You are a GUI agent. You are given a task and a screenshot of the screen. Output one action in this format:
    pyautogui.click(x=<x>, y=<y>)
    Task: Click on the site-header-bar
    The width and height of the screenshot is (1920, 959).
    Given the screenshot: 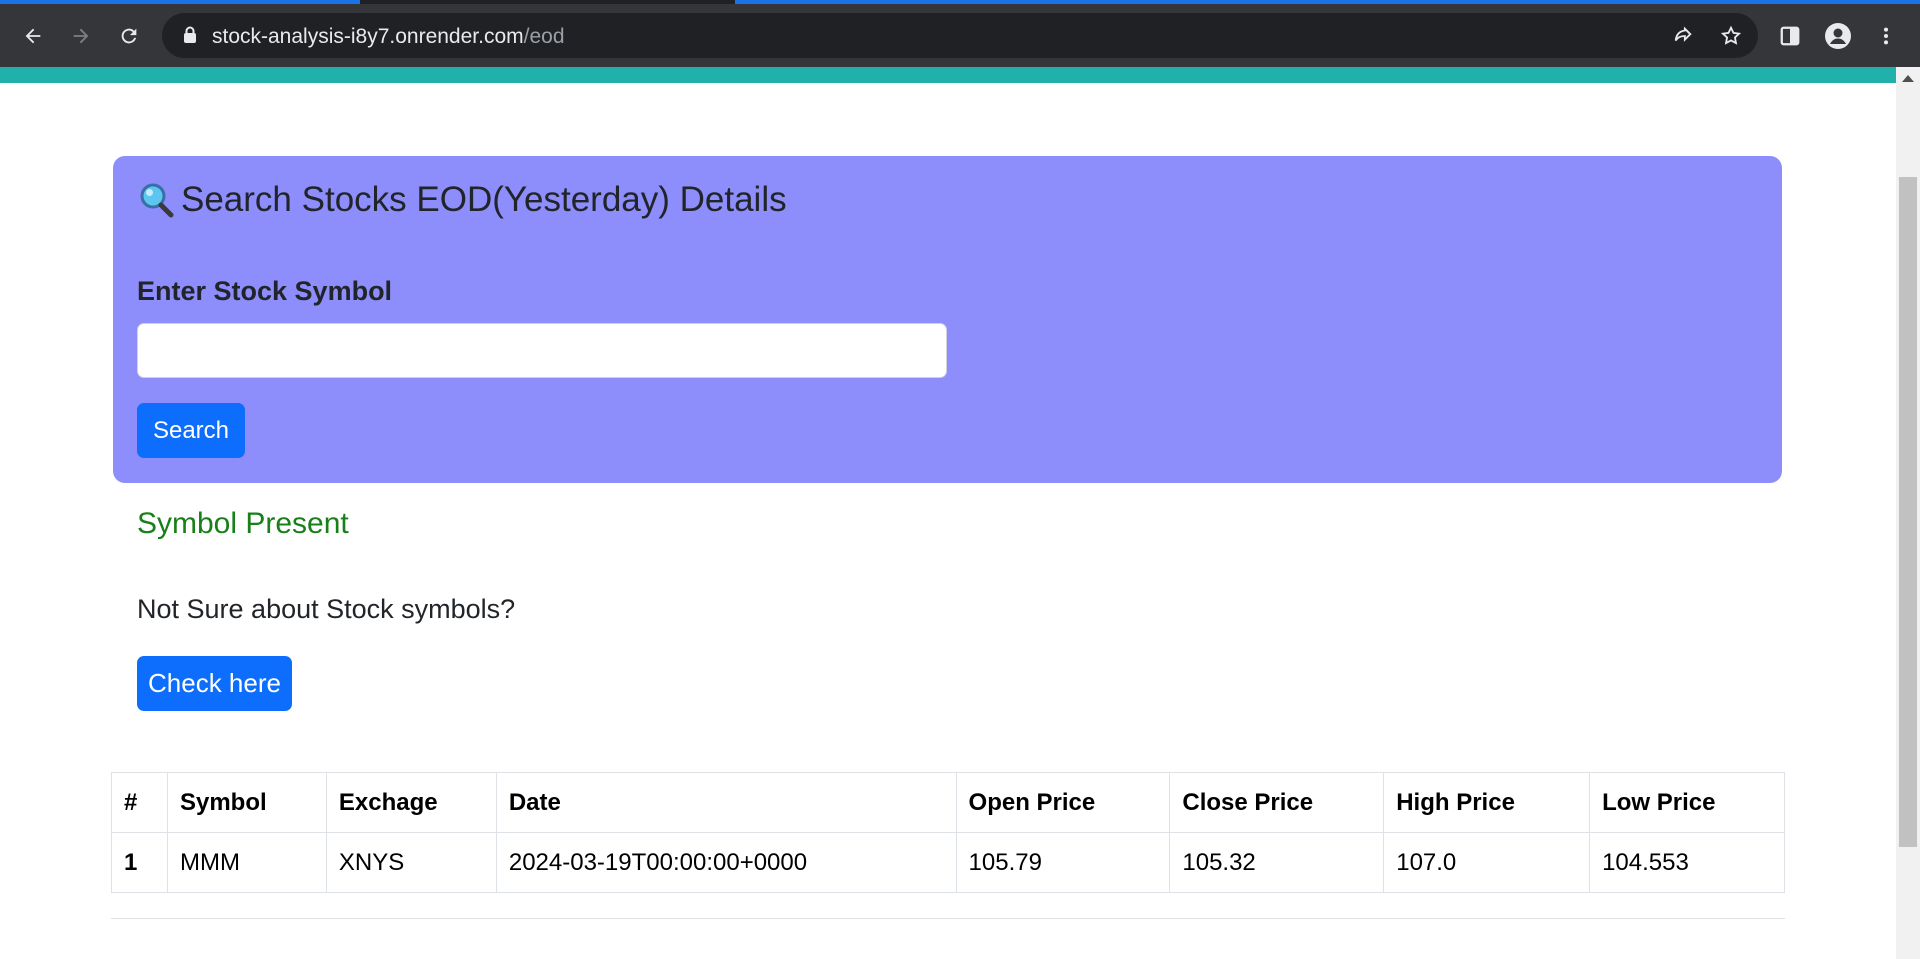 What is the action you would take?
    pyautogui.click(x=948, y=75)
    